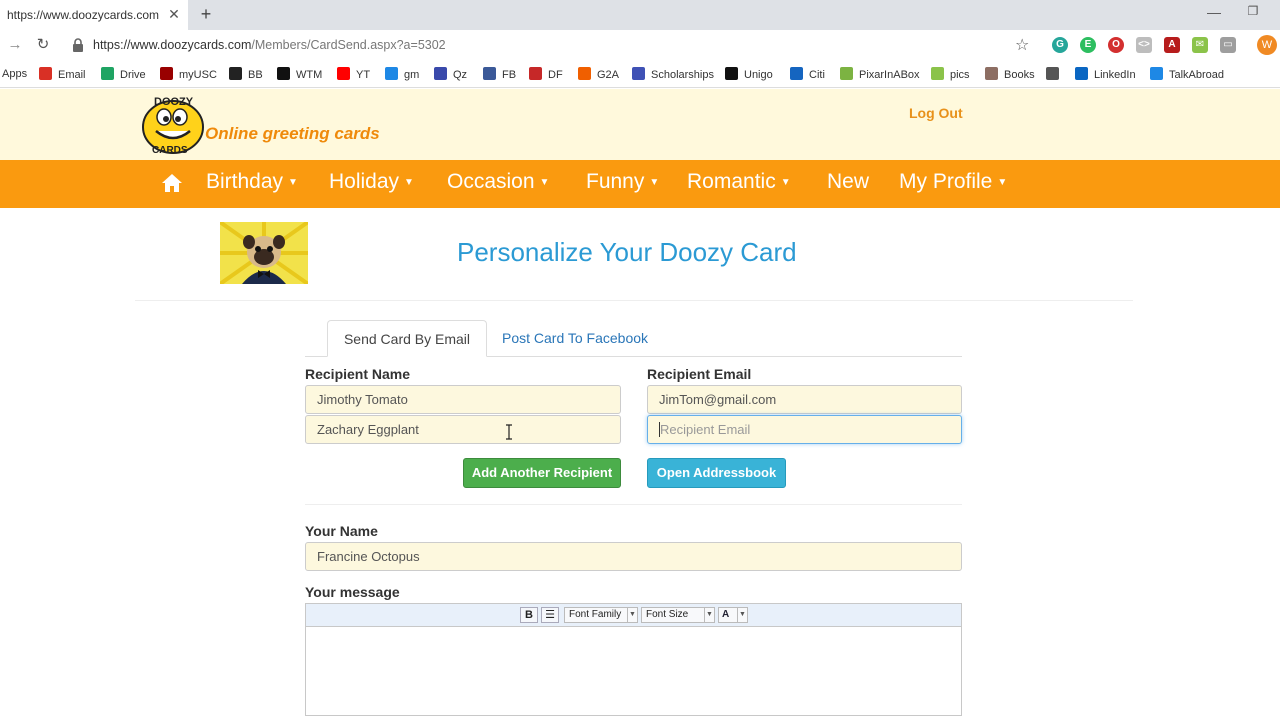 The height and width of the screenshot is (720, 1280). What do you see at coordinates (299, 74) in the screenshot?
I see `bookmark-wtm: WTM` at bounding box center [299, 74].